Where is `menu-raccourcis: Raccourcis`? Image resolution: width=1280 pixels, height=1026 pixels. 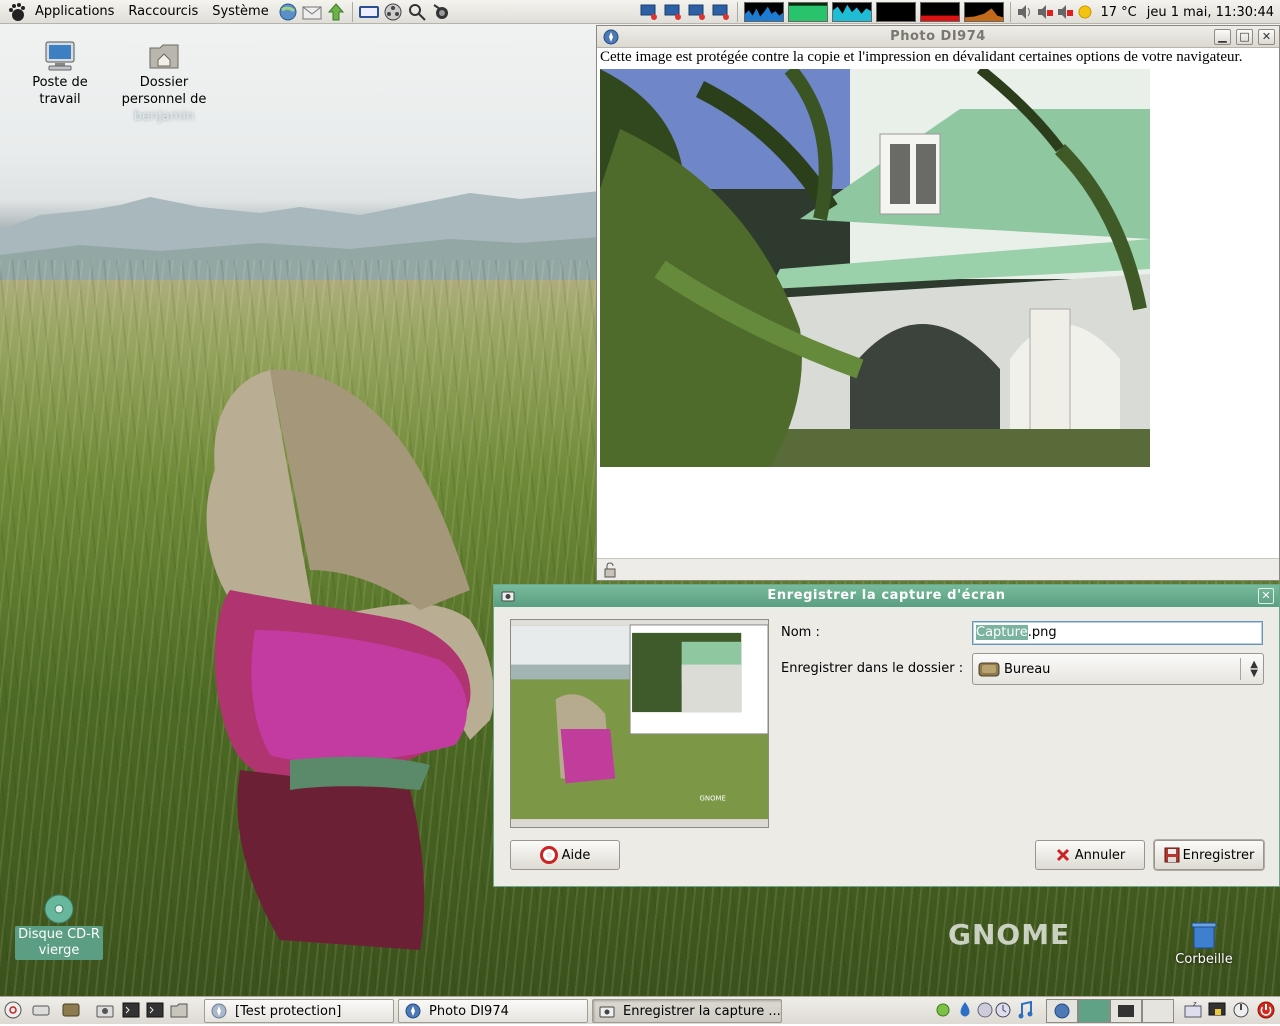
menu-raccourcis: Raccourcis is located at coordinates (163, 12).